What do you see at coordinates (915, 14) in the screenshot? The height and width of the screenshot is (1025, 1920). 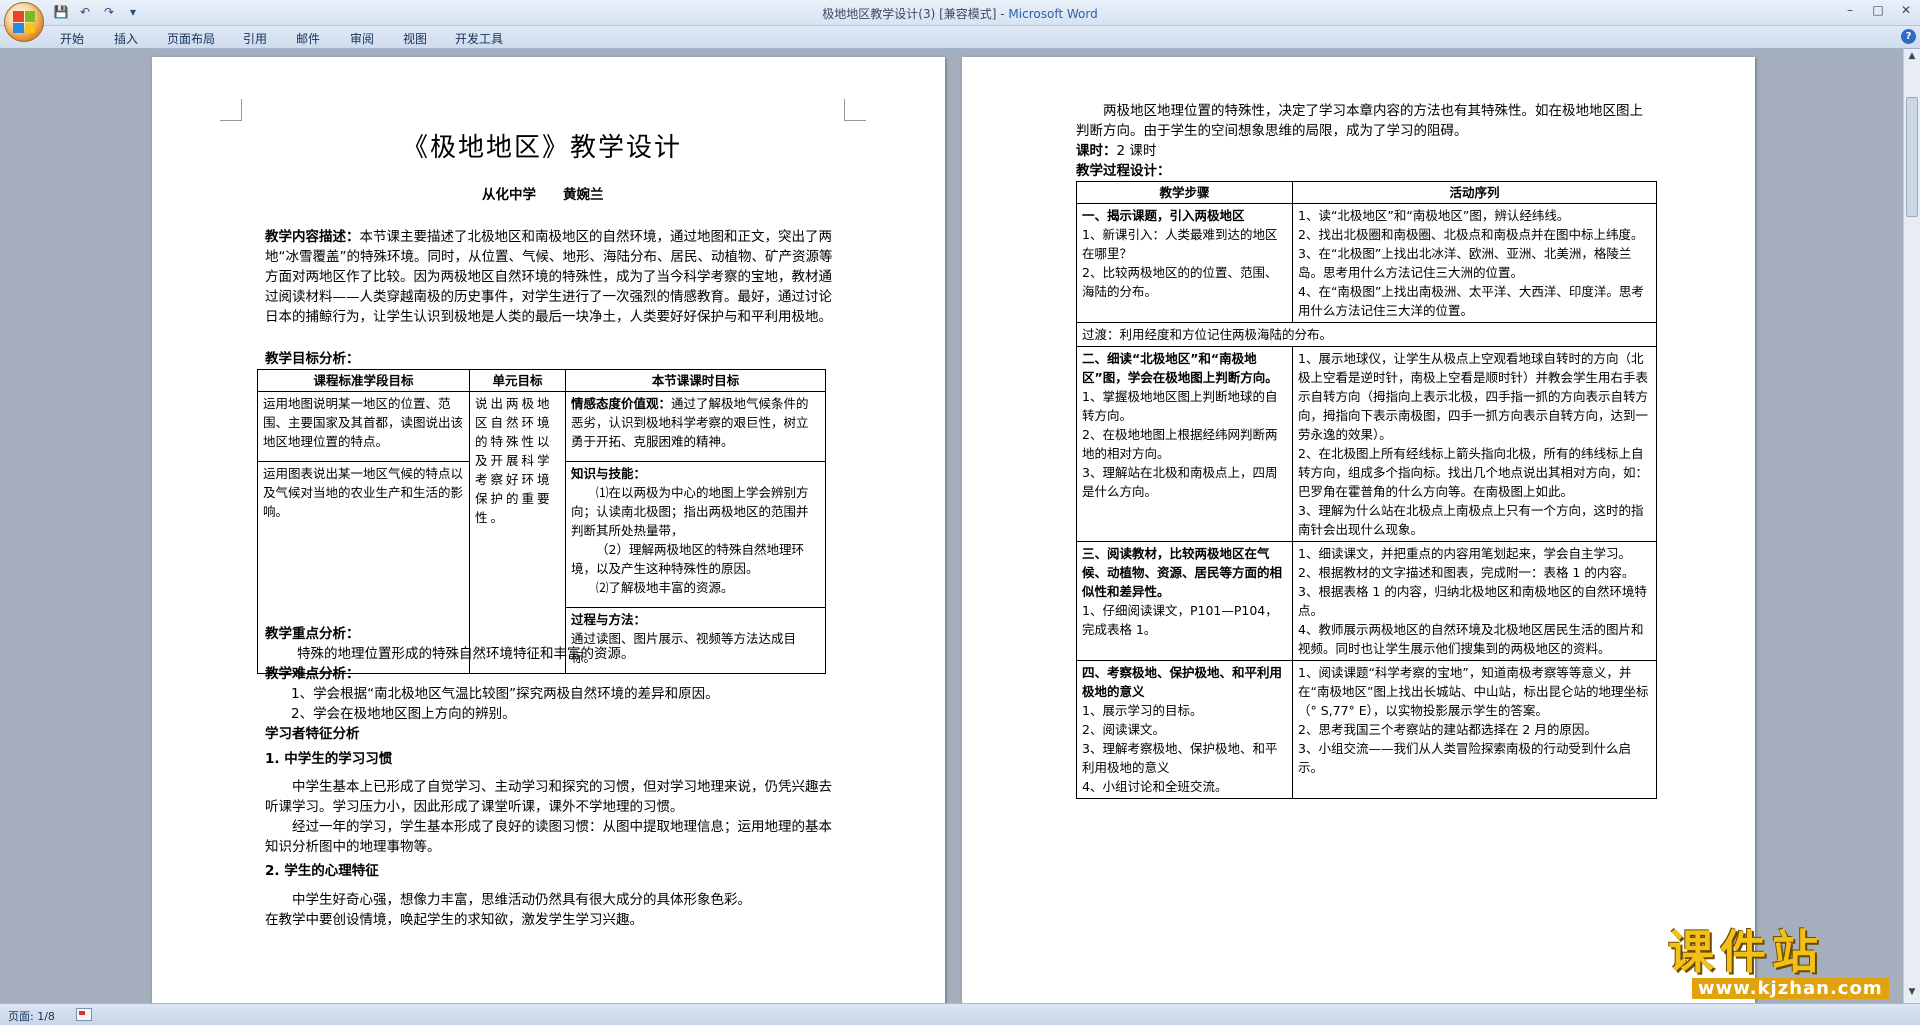 I see `document-title: 极地地区教学设计(3) [兼容模式] -` at bounding box center [915, 14].